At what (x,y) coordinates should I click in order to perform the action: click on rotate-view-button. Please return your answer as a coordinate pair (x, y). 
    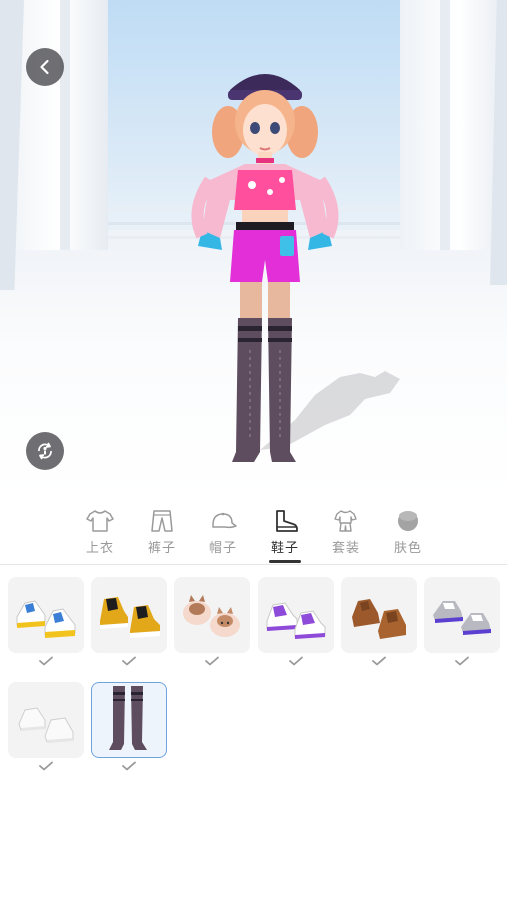
    Looking at the image, I should click on (45, 451).